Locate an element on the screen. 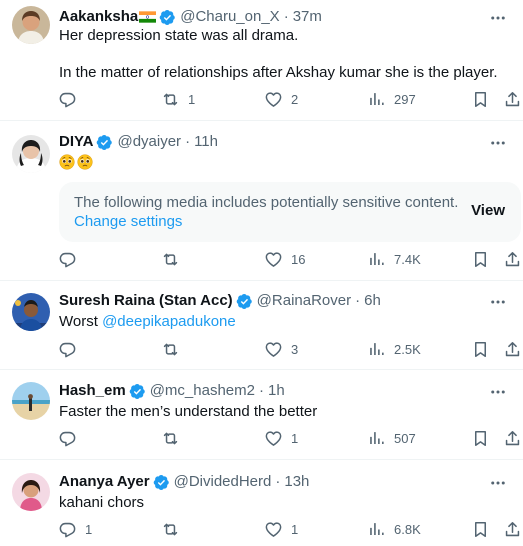 Image resolution: width=523 pixels, height=546 pixels. like-count: 2 is located at coordinates (295, 99).